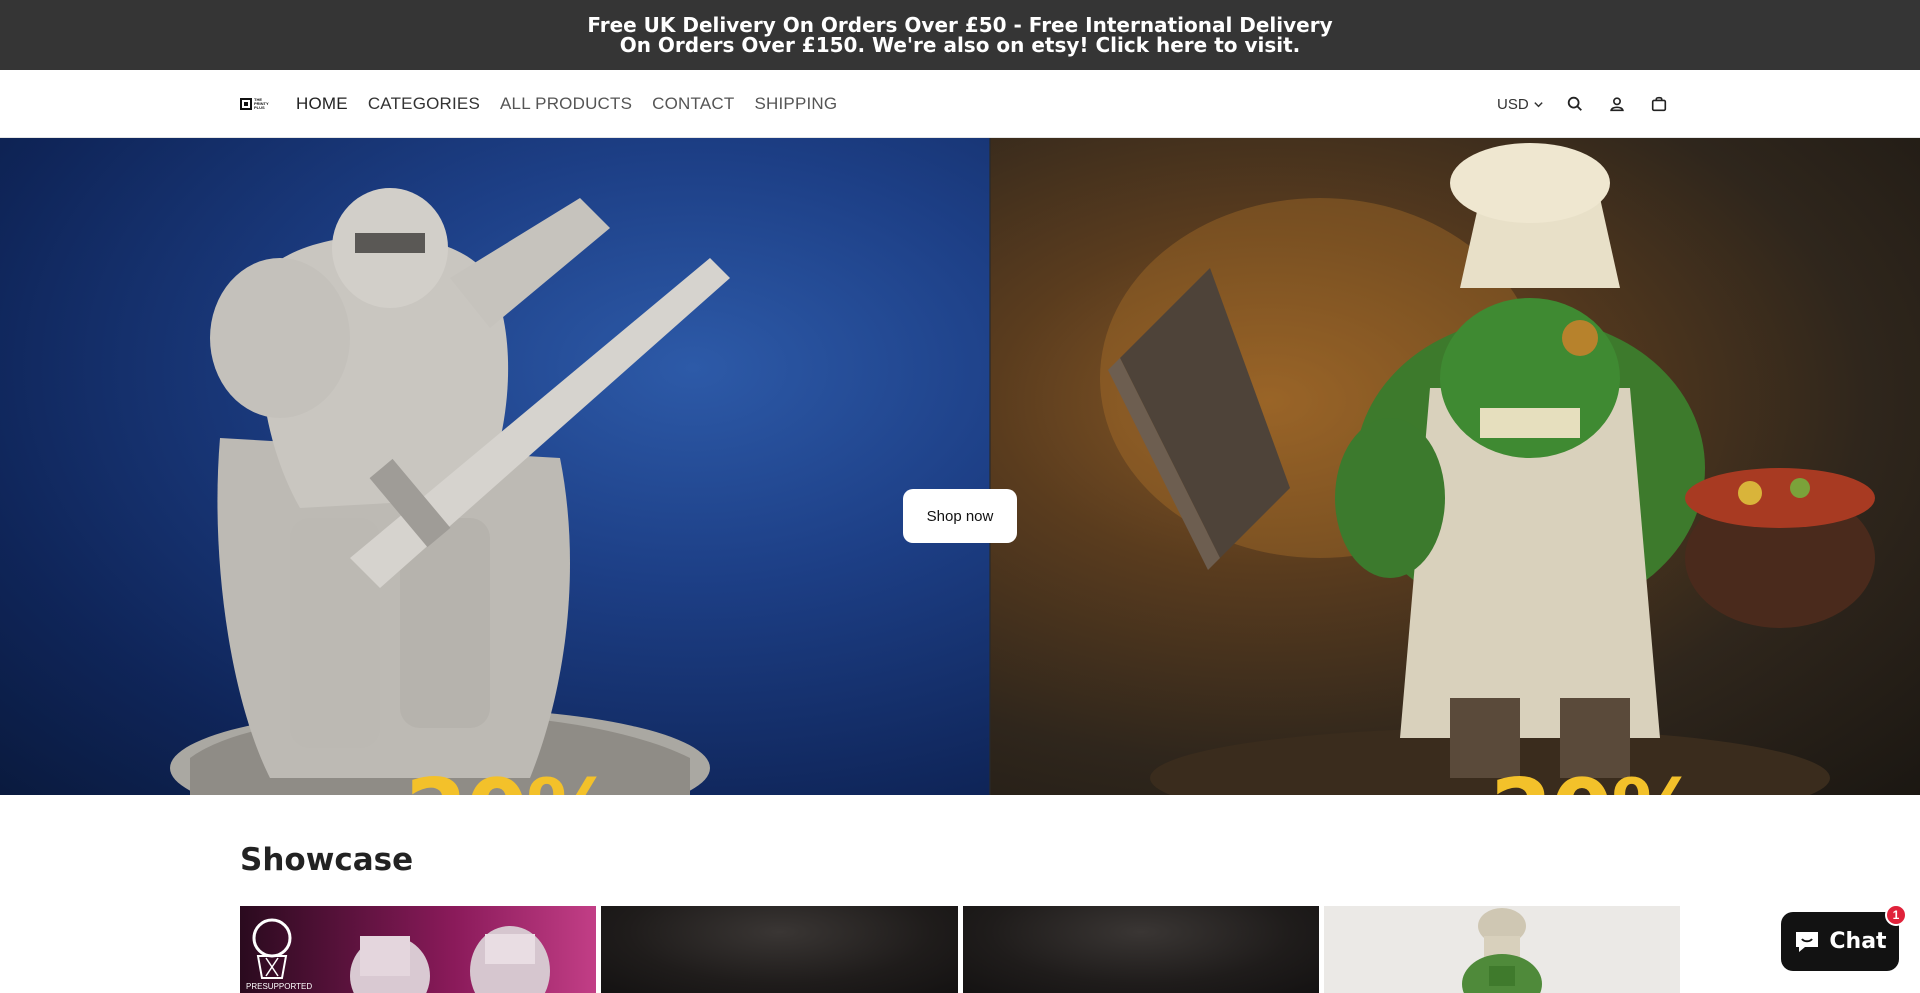 The image size is (1920, 993). I want to click on header-tools: USD, so click(1593, 104).